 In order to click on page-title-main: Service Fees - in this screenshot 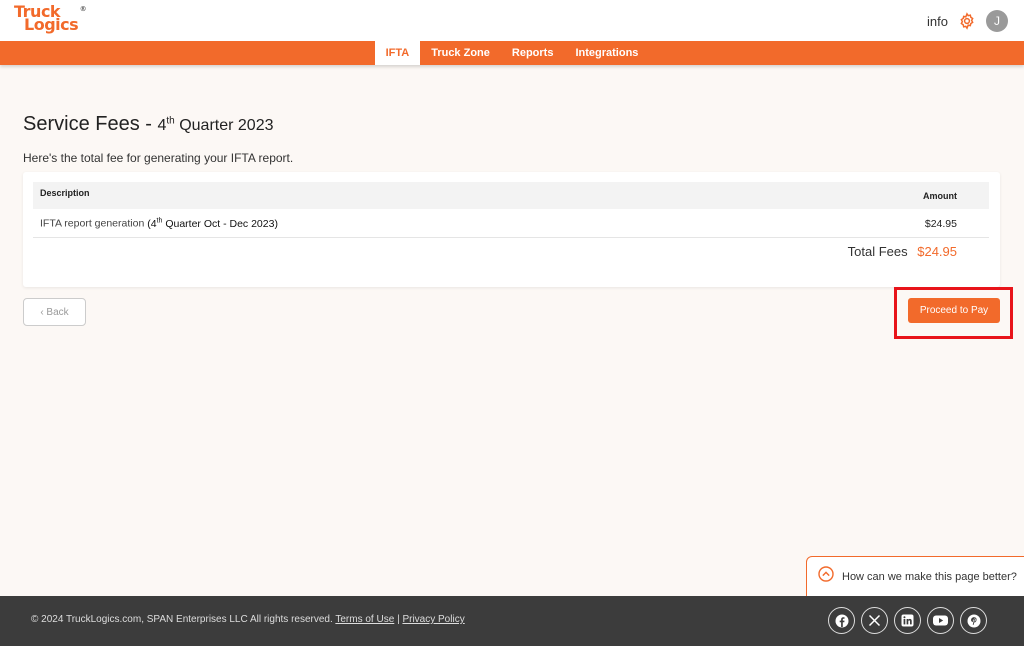, I will do `click(87, 124)`.